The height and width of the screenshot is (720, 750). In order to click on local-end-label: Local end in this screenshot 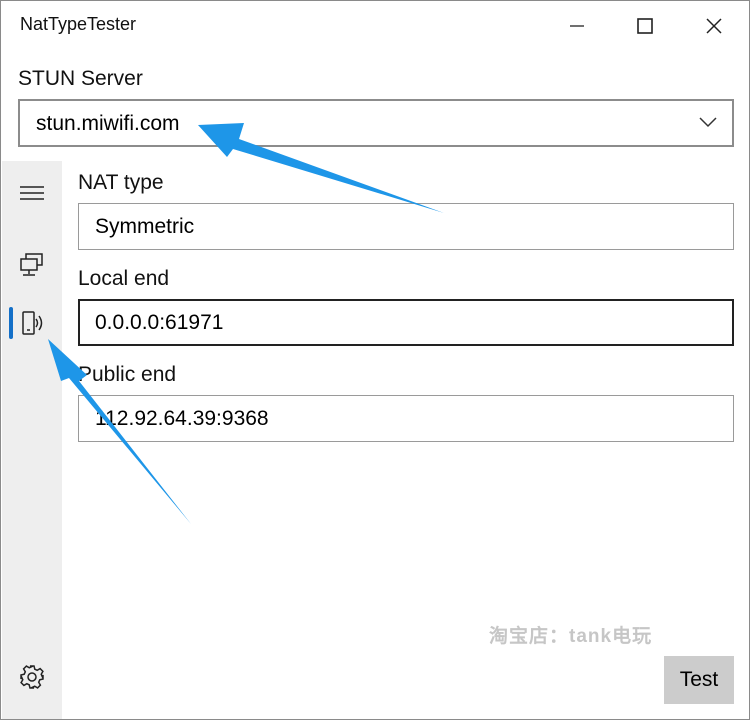, I will do `click(124, 278)`.